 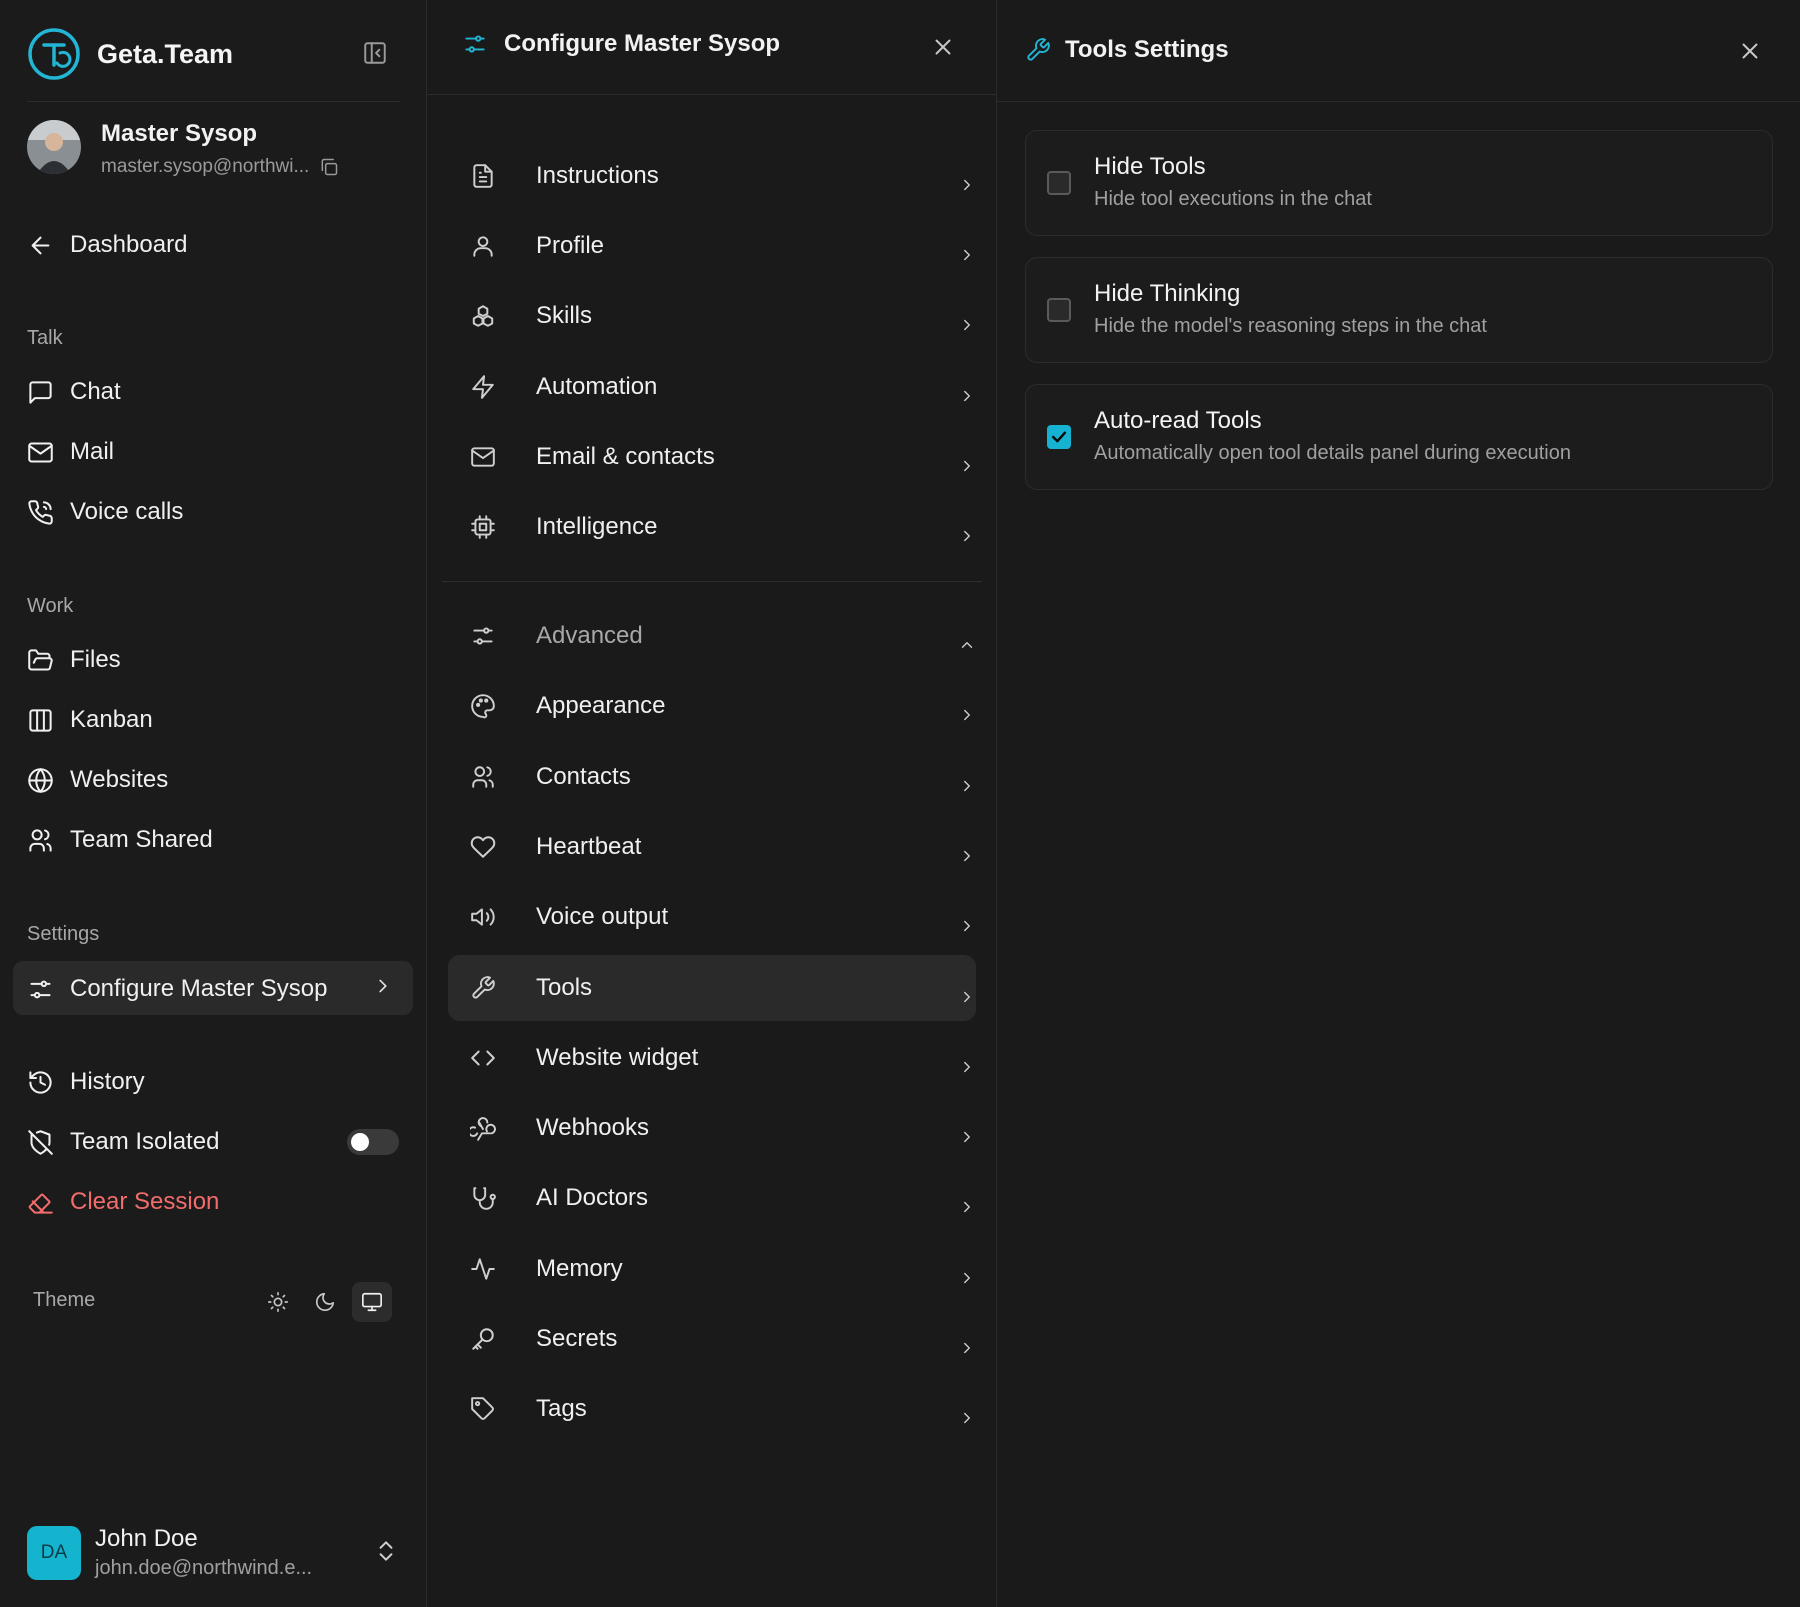 I want to click on brand: Geta.Team, so click(x=130, y=54).